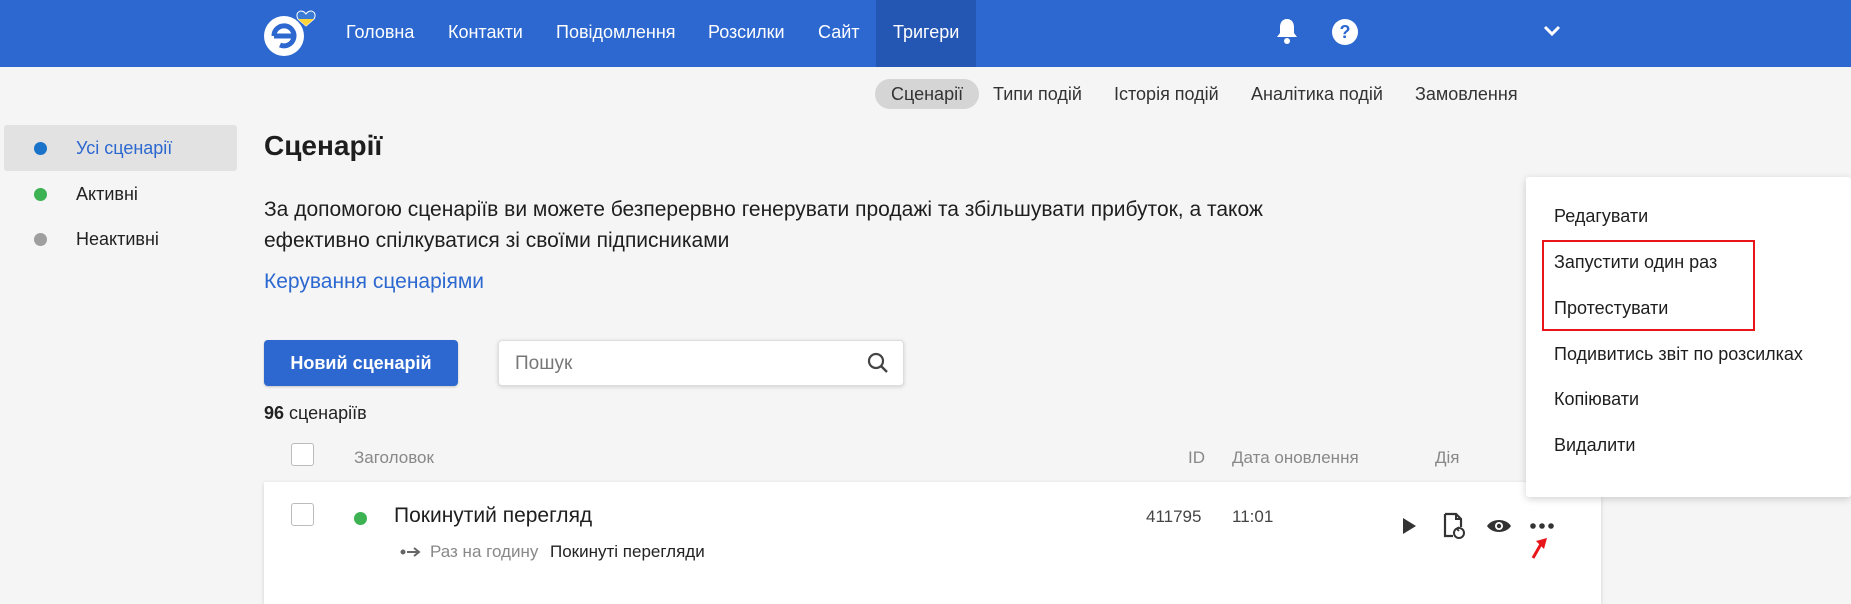  Describe the element at coordinates (616, 33) in the screenshot. I see `nav-messages: Повідомлення` at that location.